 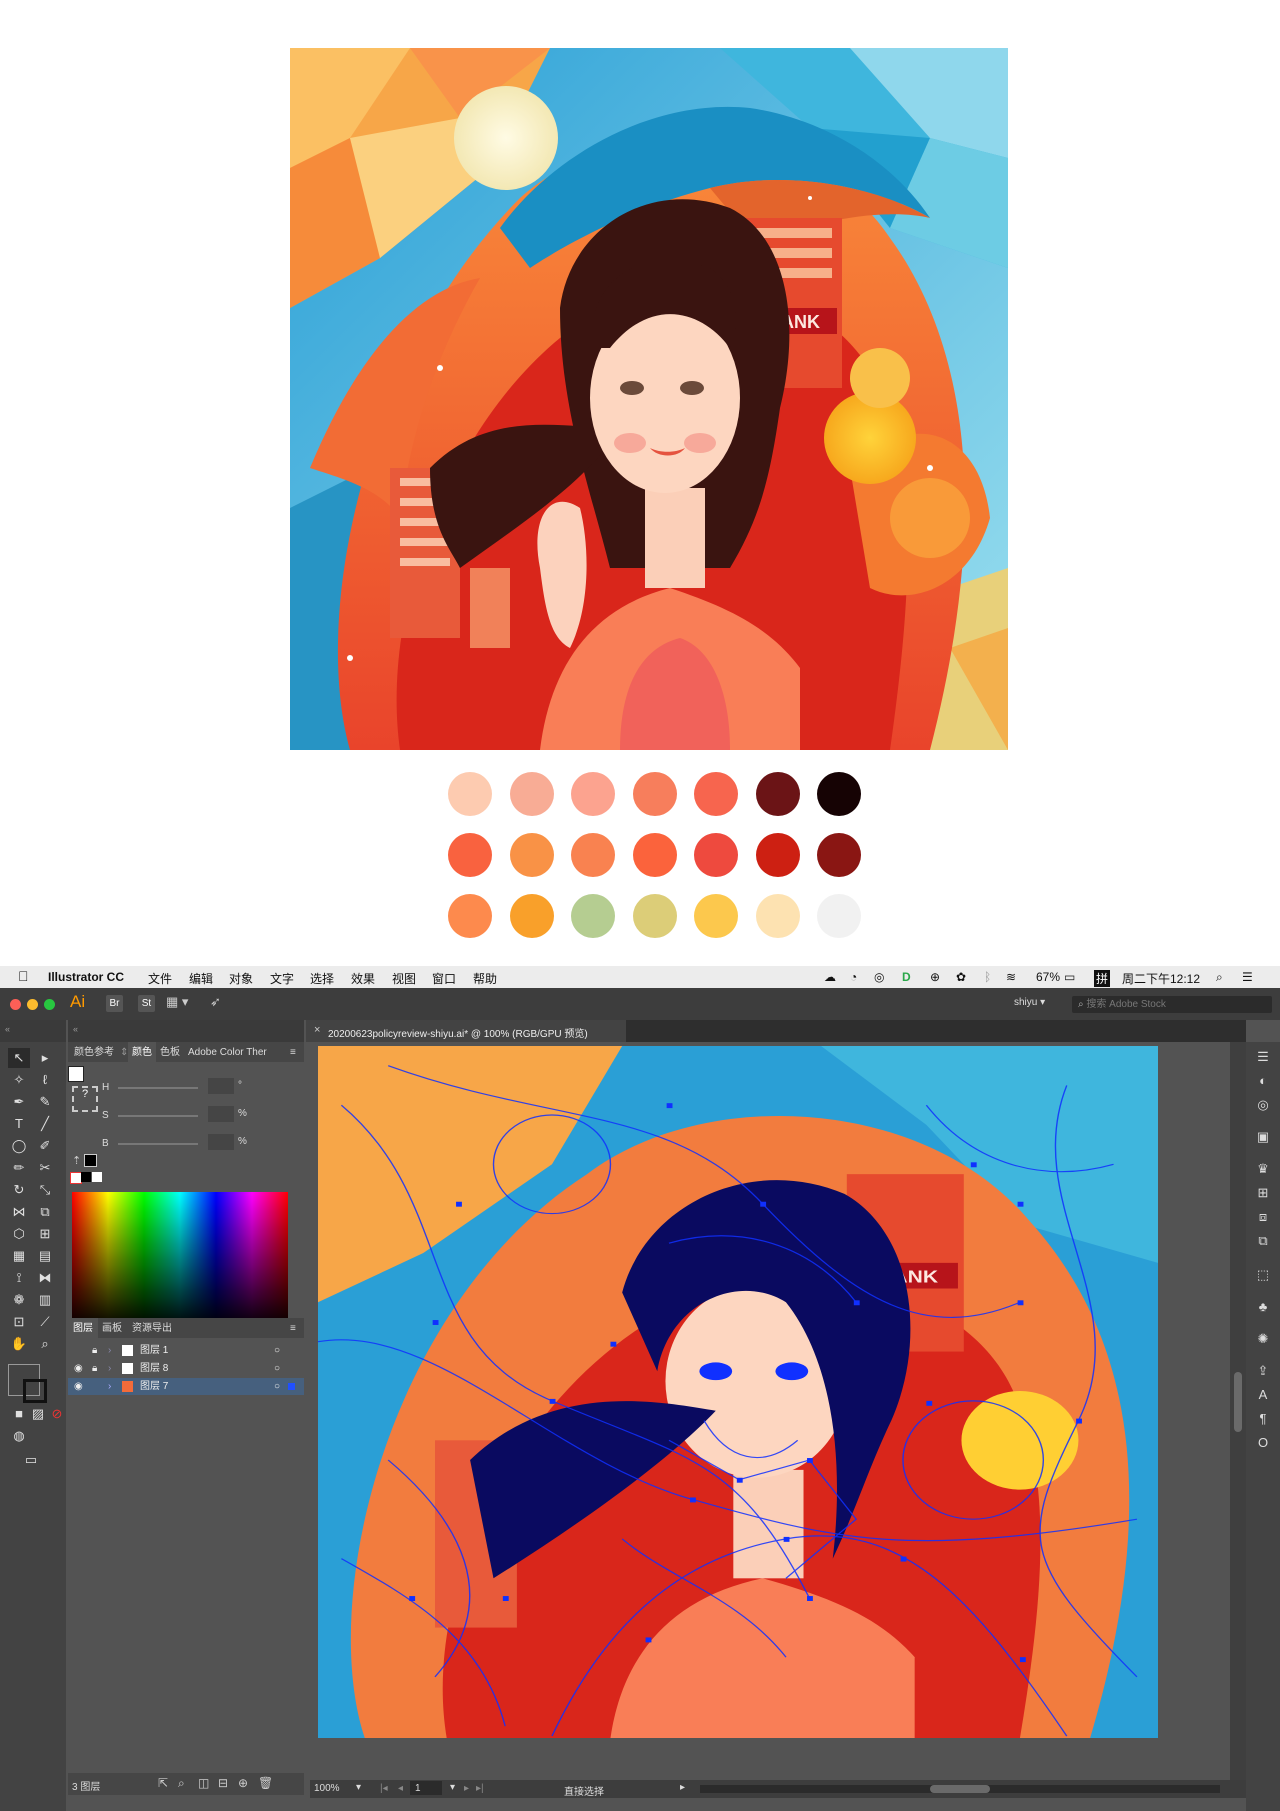 What do you see at coordinates (1263, 1105) in the screenshot?
I see `graphic-styles-icon: ◎` at bounding box center [1263, 1105].